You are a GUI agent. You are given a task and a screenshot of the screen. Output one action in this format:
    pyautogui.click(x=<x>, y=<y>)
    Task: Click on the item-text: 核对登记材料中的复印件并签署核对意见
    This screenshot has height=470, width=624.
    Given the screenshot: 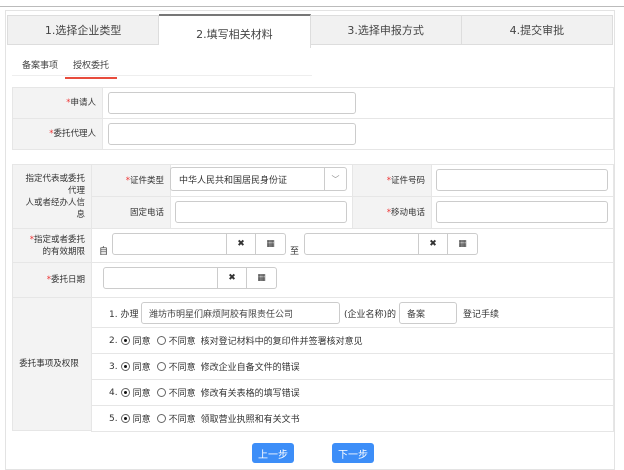 What is the action you would take?
    pyautogui.click(x=281, y=342)
    